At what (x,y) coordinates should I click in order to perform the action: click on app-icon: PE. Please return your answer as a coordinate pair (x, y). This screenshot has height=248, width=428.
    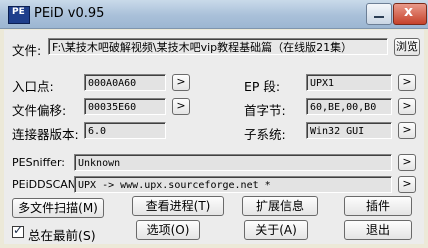
    Looking at the image, I should click on (19, 15).